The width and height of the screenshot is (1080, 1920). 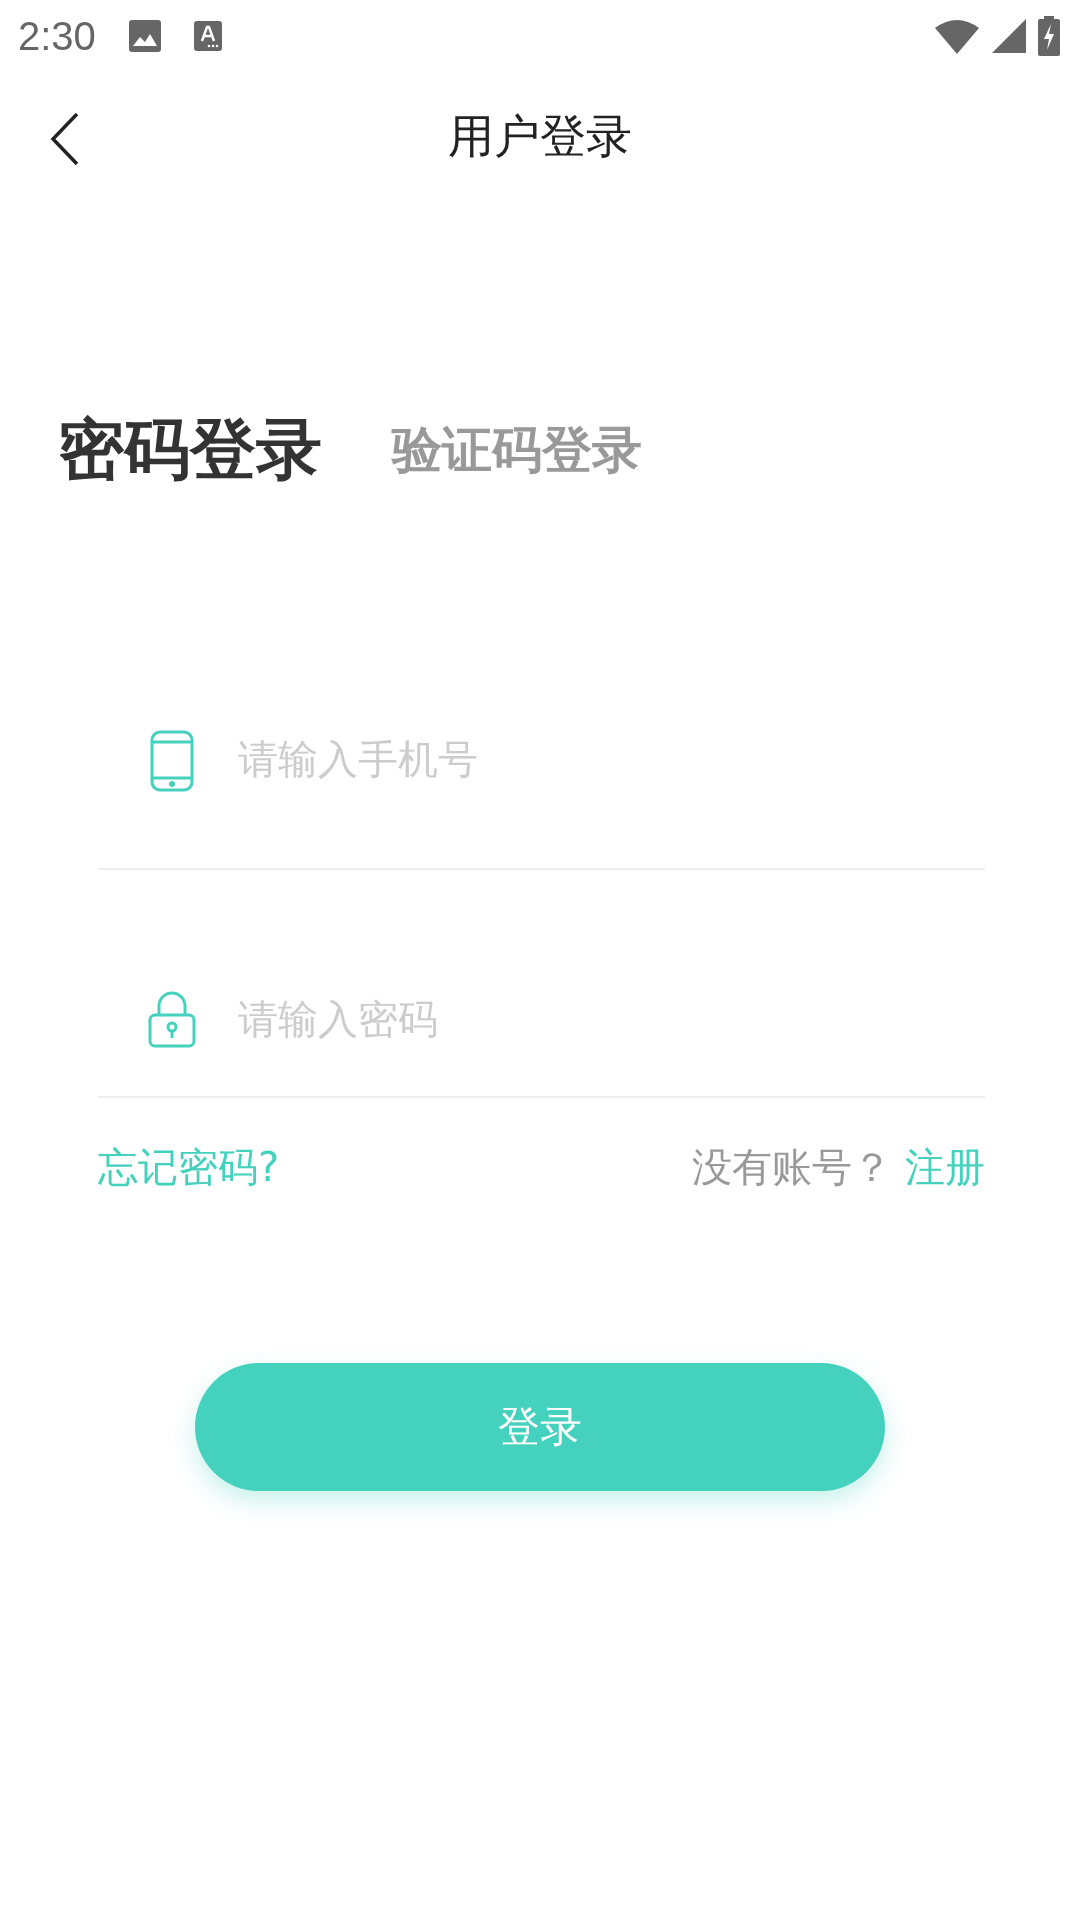 I want to click on back-icon, so click(x=65, y=139).